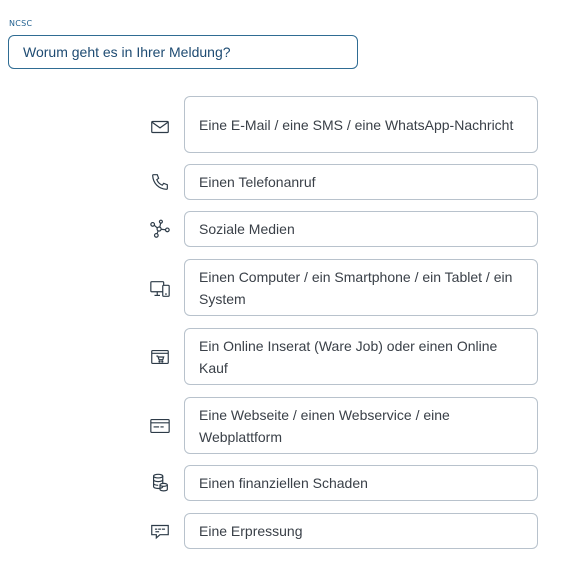 The height and width of the screenshot is (569, 580). I want to click on question-field: Worum geht es in Ihrer Meldung?, so click(183, 52).